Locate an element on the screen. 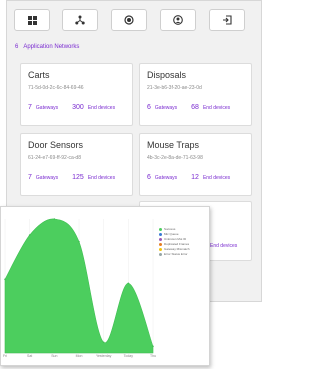 The width and height of the screenshot is (320, 369). card-stats: 6 Gateways 12 End devices is located at coordinates (188, 177).